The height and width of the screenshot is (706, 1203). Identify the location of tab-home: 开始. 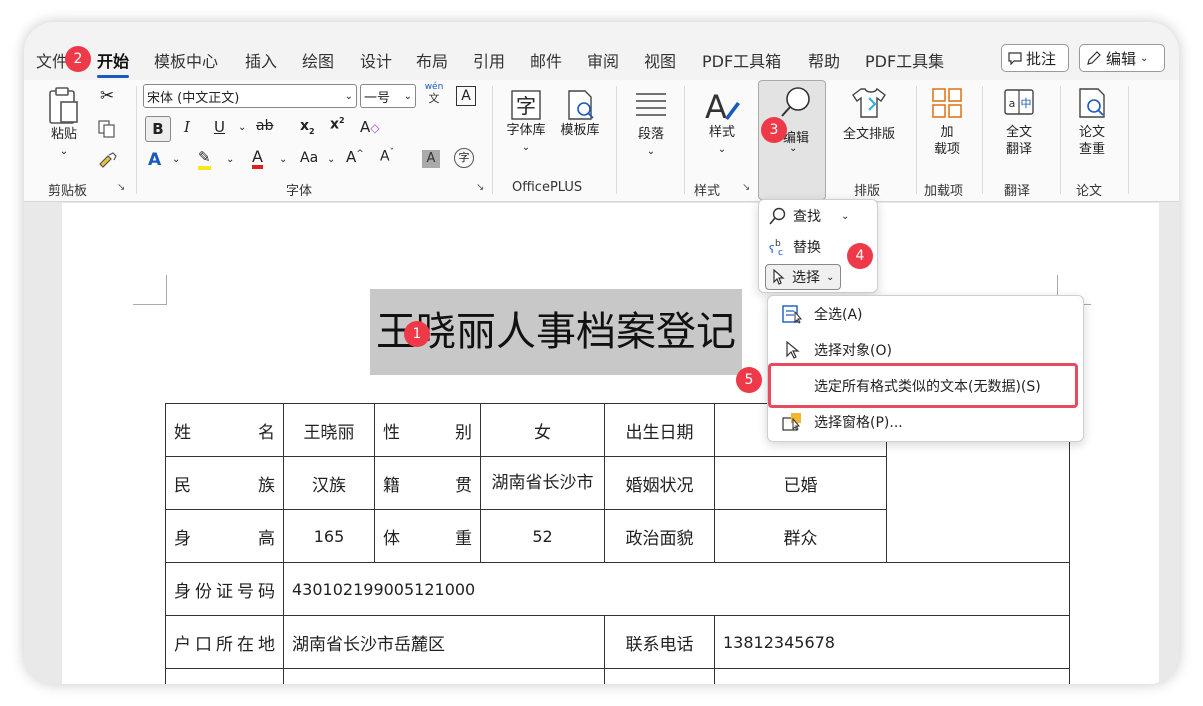
(113, 63).